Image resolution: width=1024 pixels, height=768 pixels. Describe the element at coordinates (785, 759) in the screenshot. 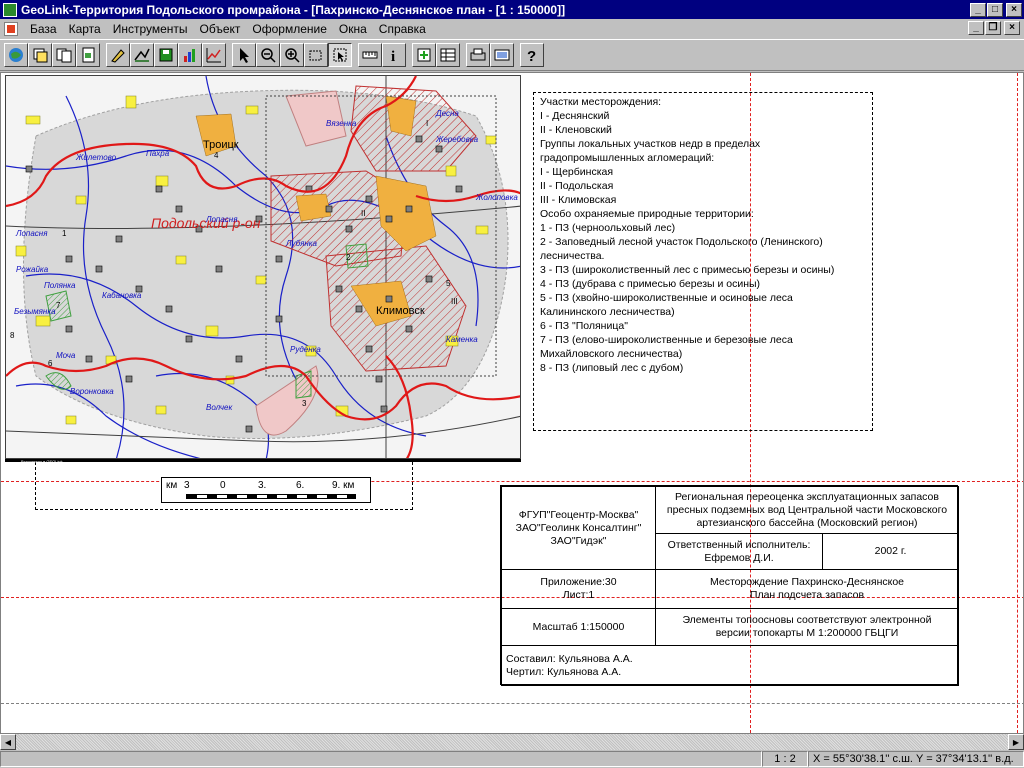

I see `status-ratio: 1 : 2` at that location.